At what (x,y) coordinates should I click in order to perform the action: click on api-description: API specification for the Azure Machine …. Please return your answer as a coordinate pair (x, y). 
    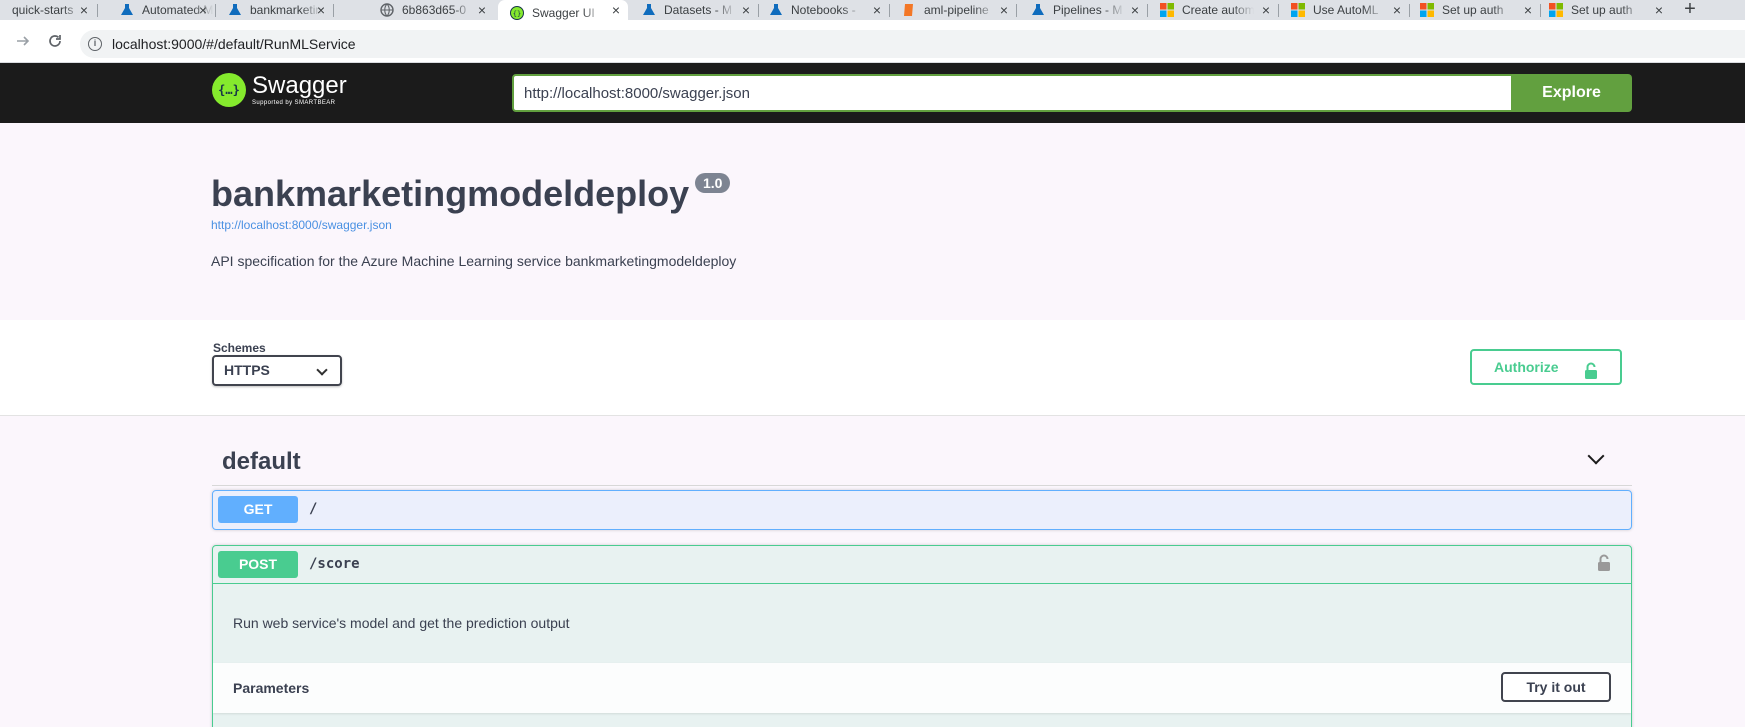
    Looking at the image, I should click on (474, 261).